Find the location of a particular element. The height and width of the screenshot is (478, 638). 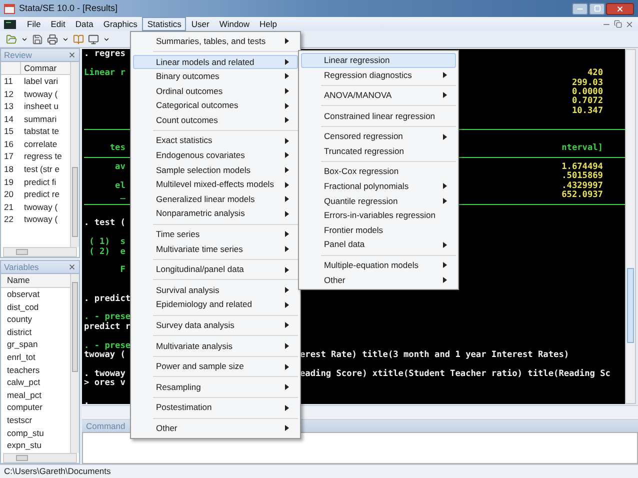

menu-item: Graphics is located at coordinates (120, 24).